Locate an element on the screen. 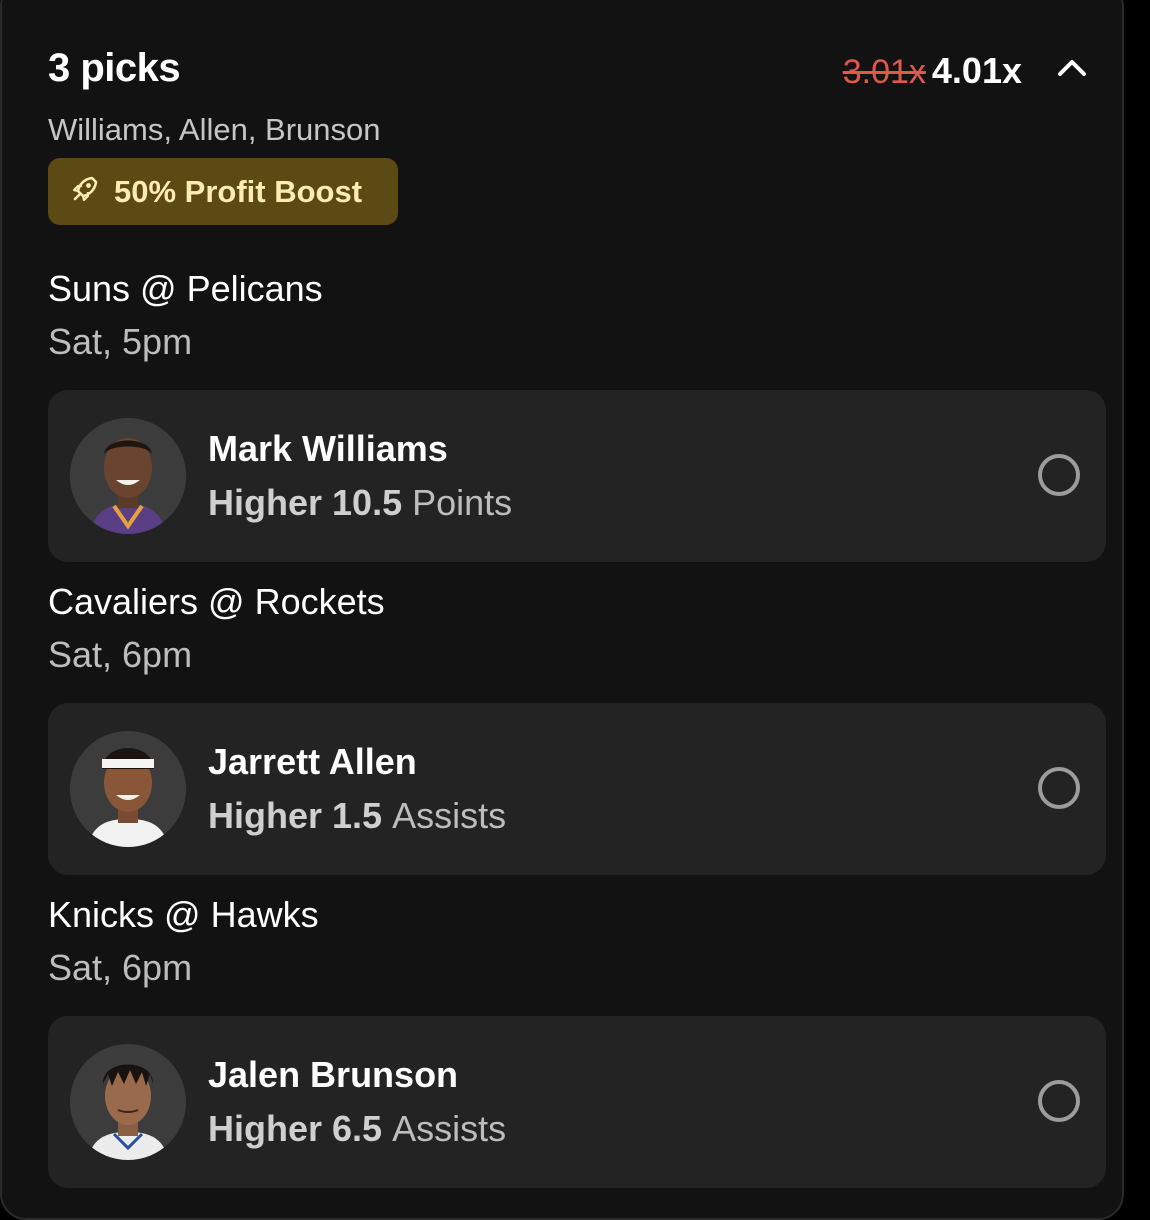 Image resolution: width=1150 pixels, height=1220 pixels. multiplier: 3.01x 4.01x is located at coordinates (932, 71).